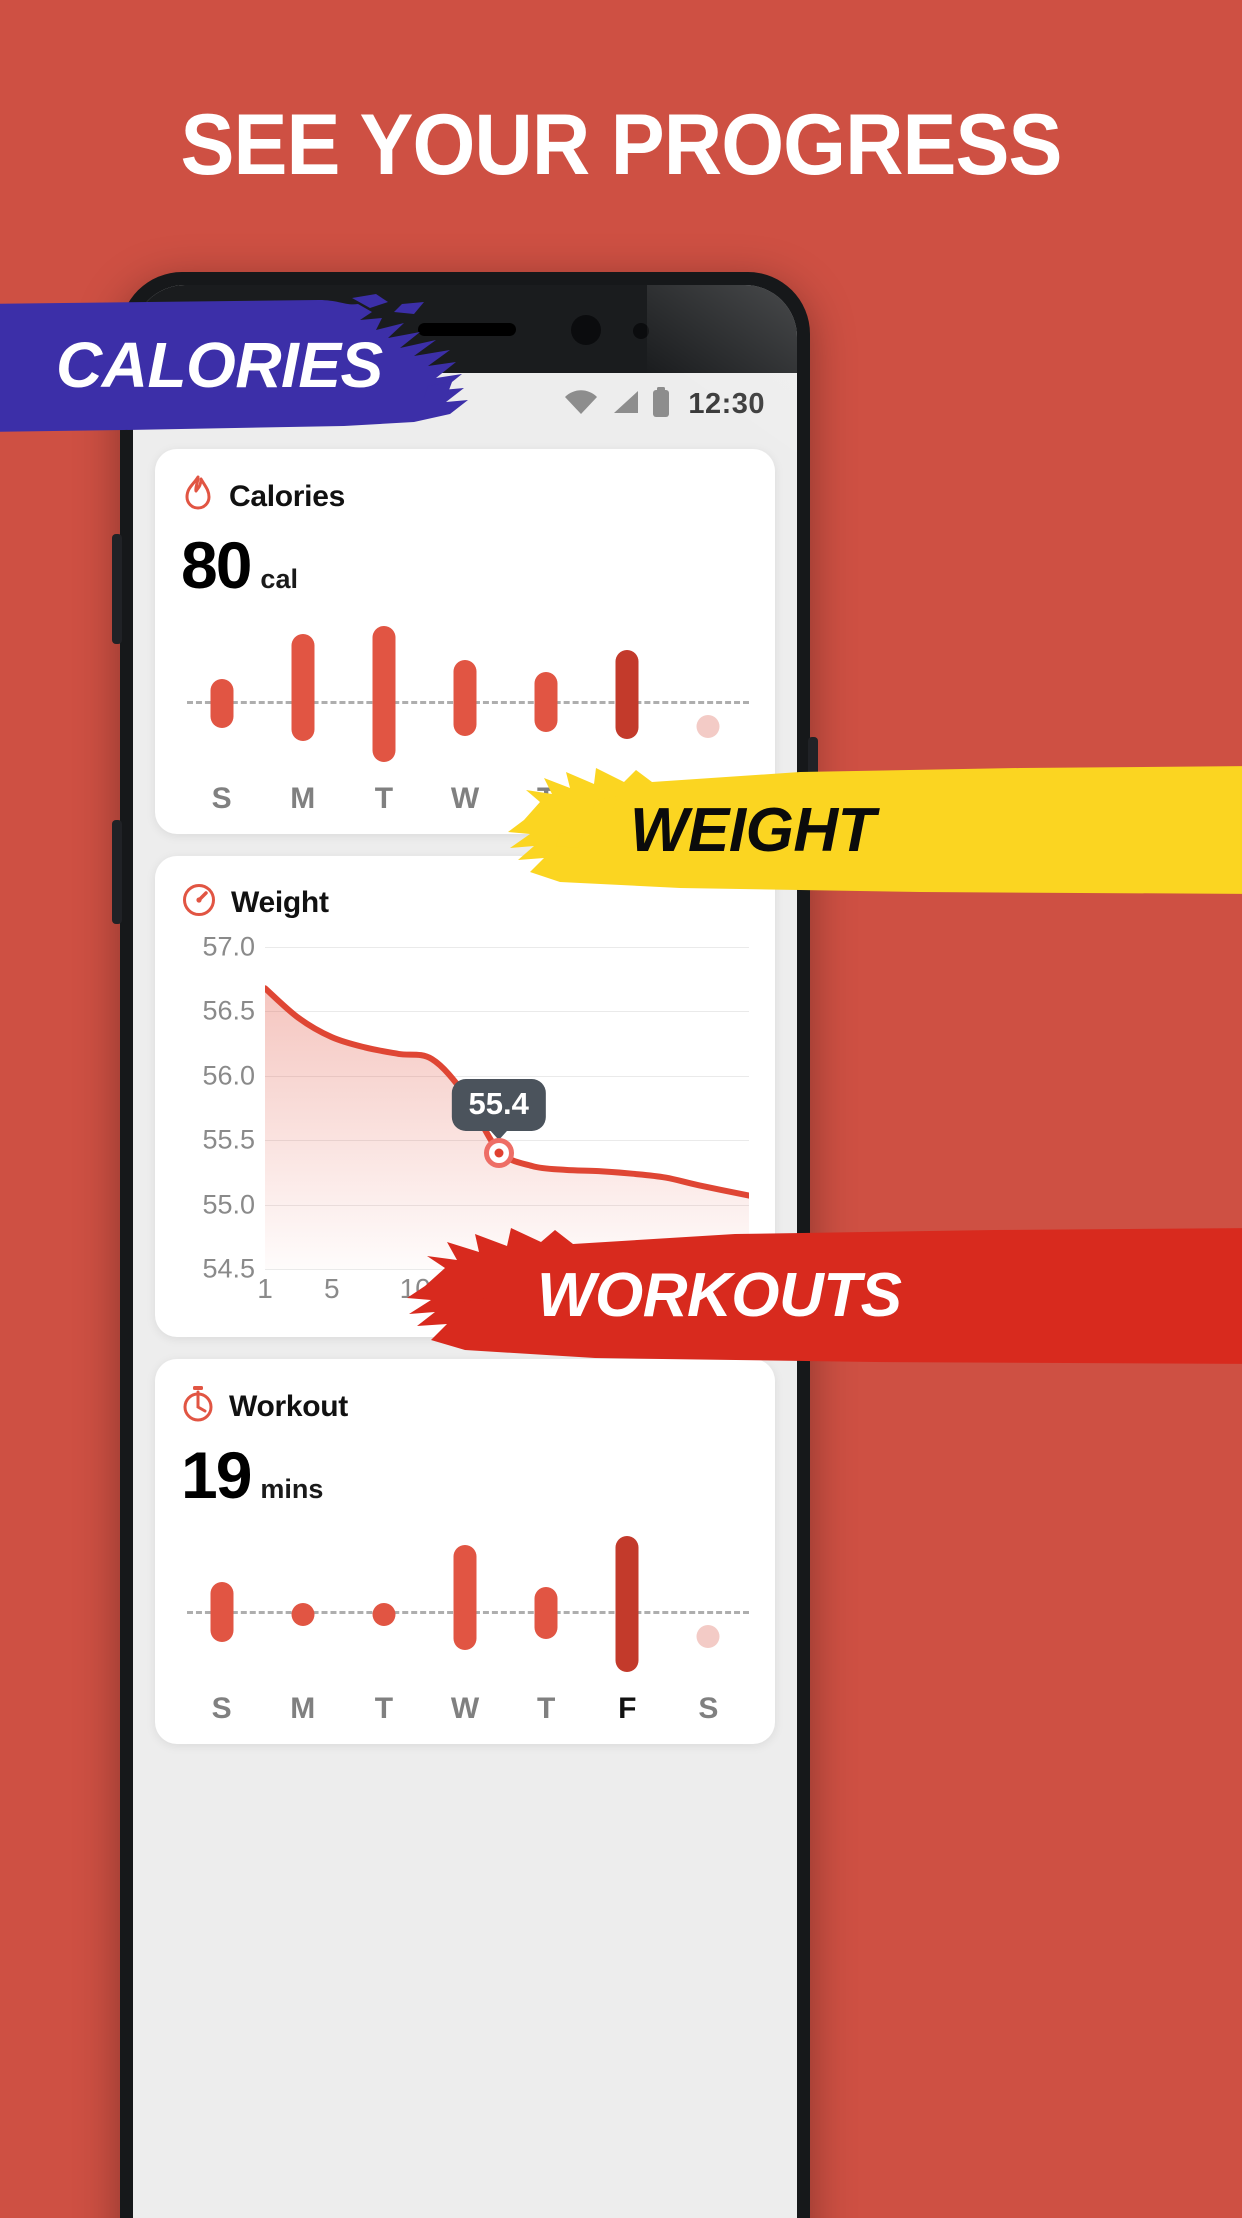 The width and height of the screenshot is (1242, 2218). I want to click on weight-tooltip: 55.4, so click(498, 1105).